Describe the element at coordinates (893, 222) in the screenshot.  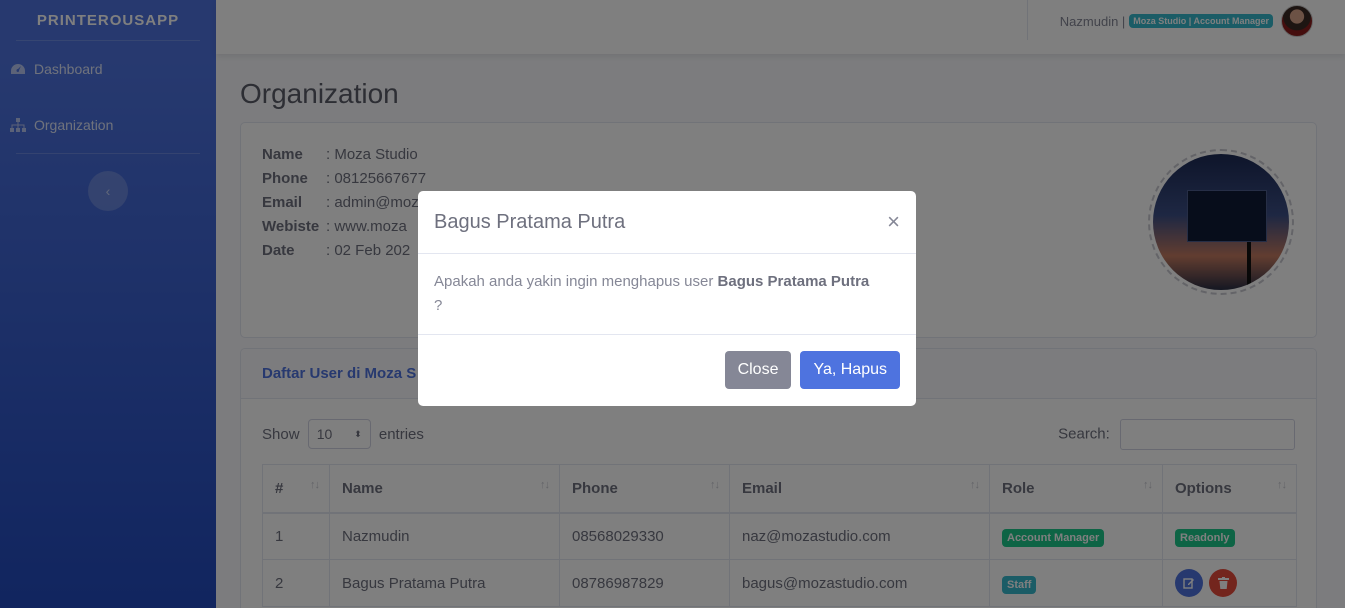
I see `close-icon: ×` at that location.